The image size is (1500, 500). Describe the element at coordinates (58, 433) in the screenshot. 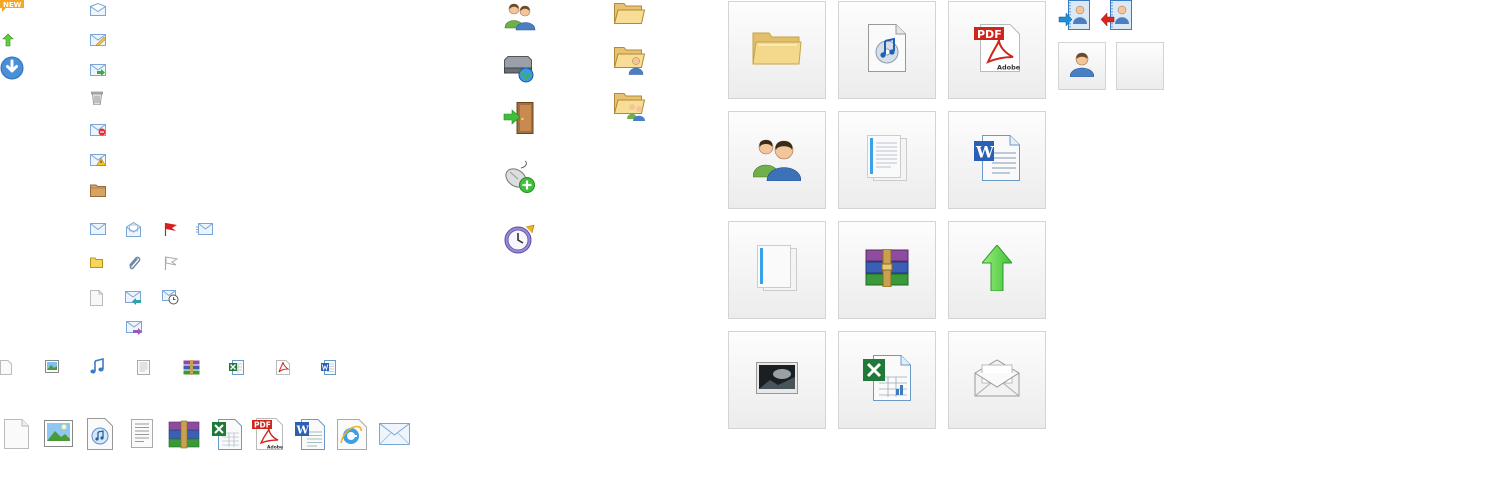

I see `image-page-icon` at that location.